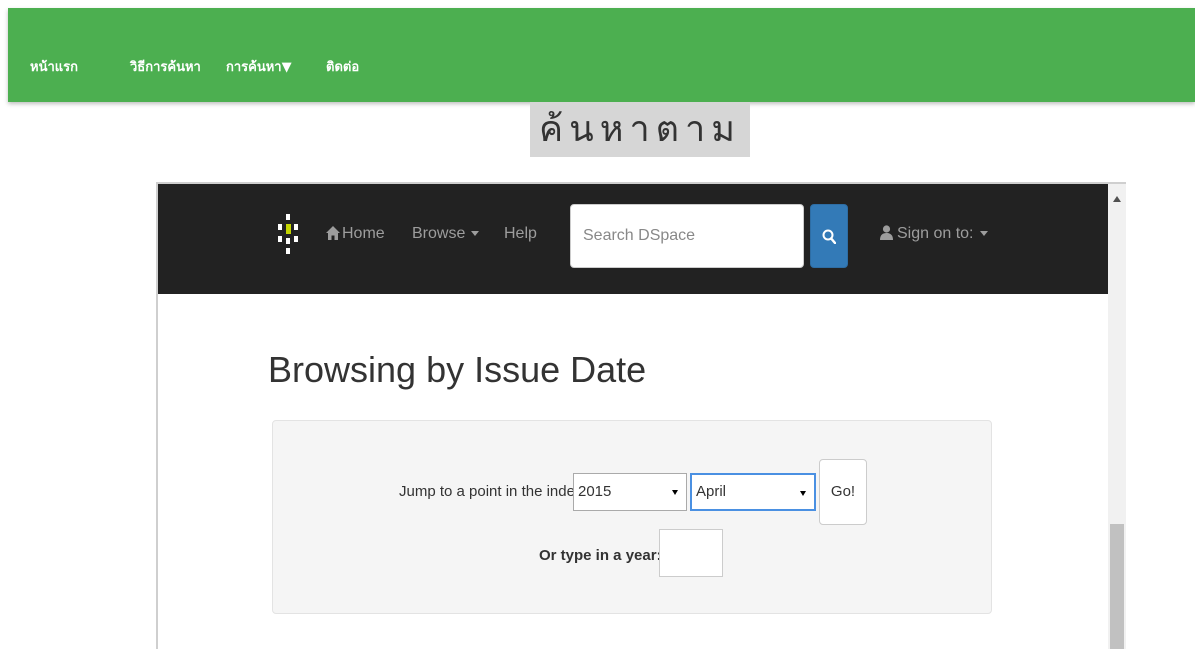 This screenshot has width=1195, height=649. I want to click on month-select-value: April, so click(711, 491).